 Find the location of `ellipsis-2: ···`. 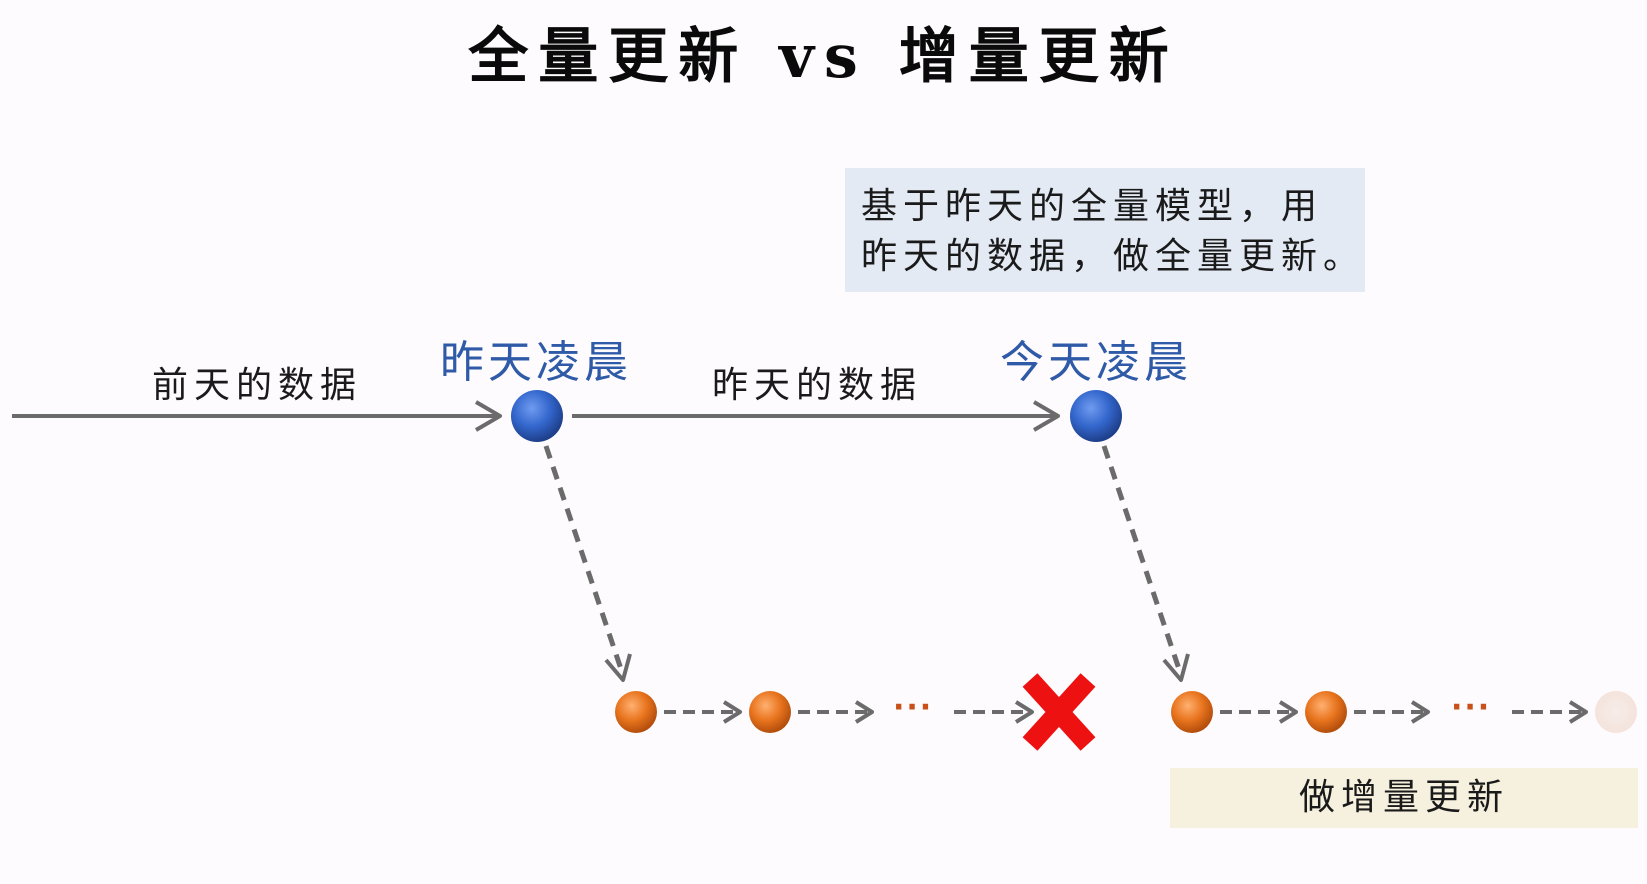

ellipsis-2: ··· is located at coordinates (1471, 707).